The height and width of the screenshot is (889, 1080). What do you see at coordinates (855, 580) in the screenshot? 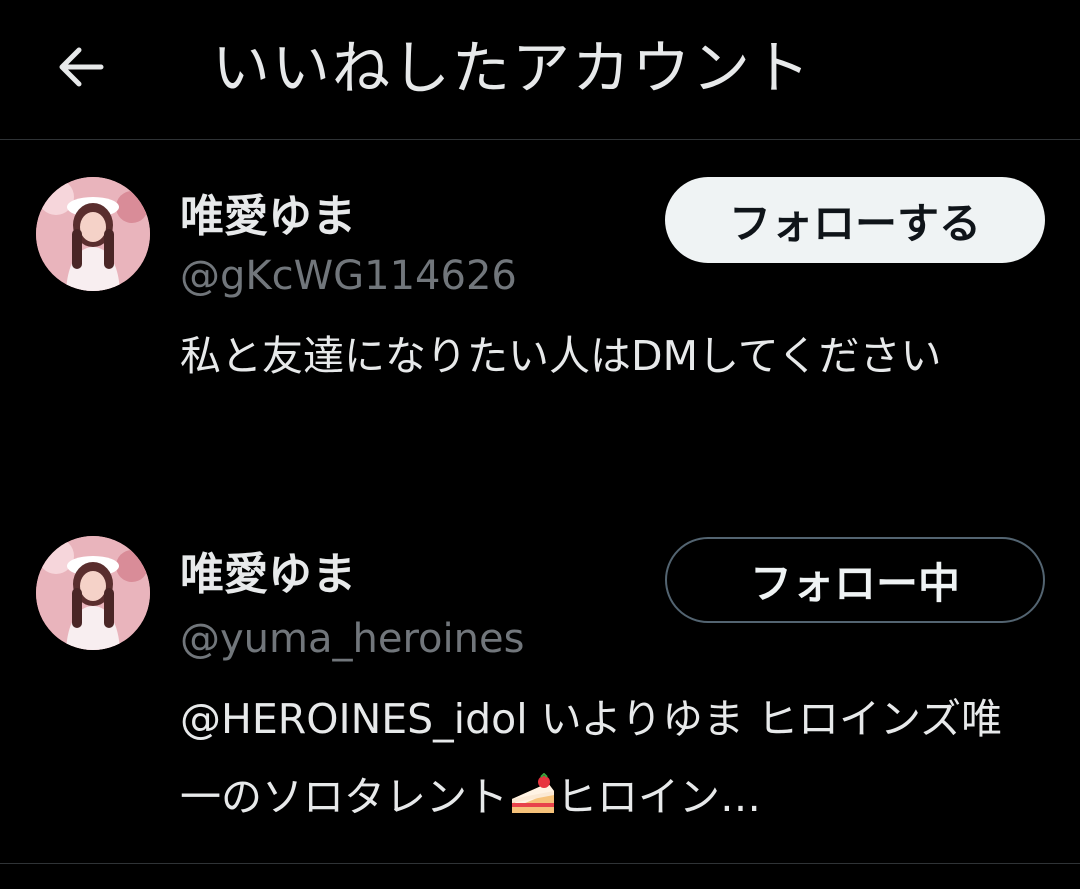
I see `following-button: フォロー中` at bounding box center [855, 580].